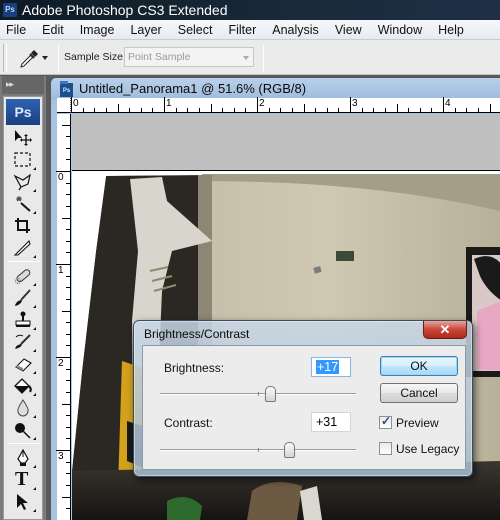  I want to click on options-divider, so click(263, 58).